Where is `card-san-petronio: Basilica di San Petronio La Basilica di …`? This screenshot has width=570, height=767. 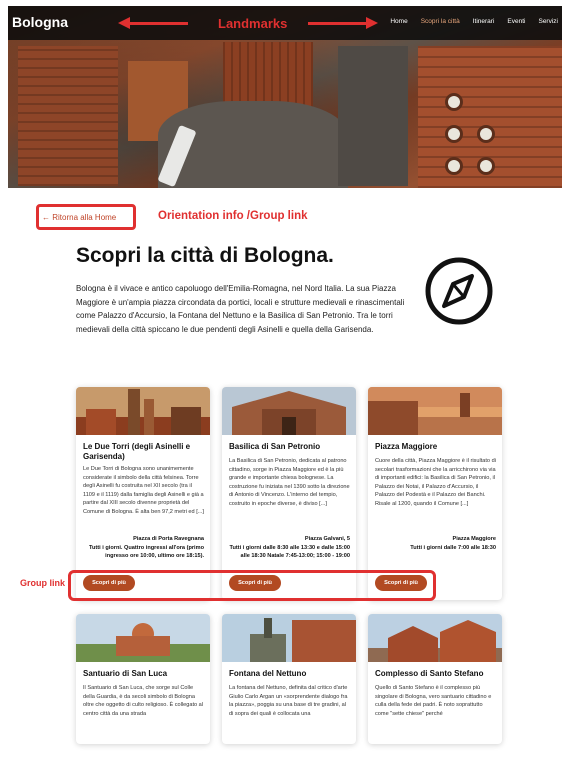 card-san-petronio: Basilica di San Petronio La Basilica di … is located at coordinates (289, 493).